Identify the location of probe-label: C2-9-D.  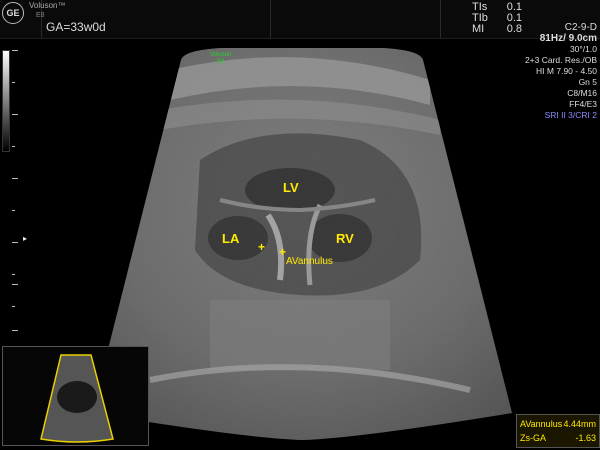
(580, 27).